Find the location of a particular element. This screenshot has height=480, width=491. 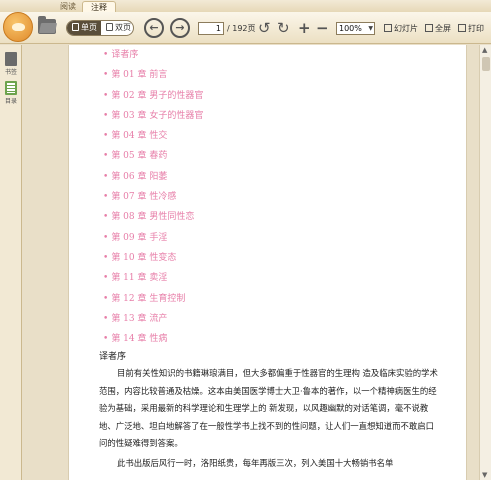

next-page-button: → is located at coordinates (180, 28).